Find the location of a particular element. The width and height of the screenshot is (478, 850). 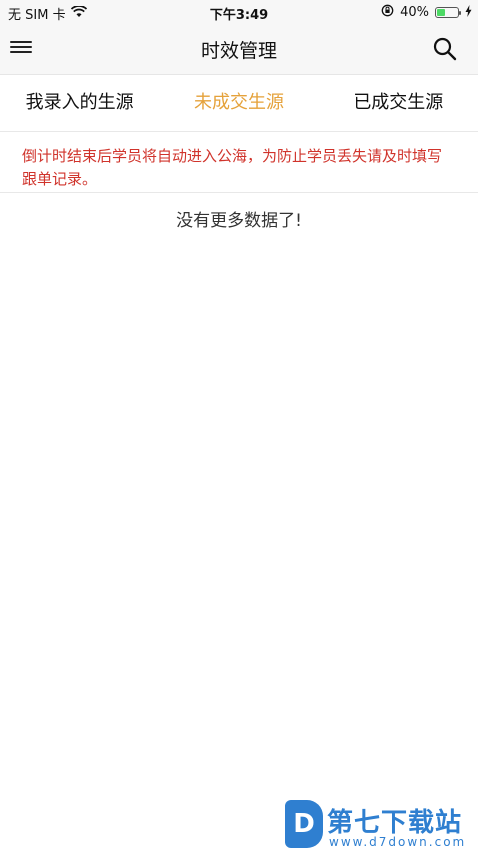

battery-percent: 40% is located at coordinates (414, 12).